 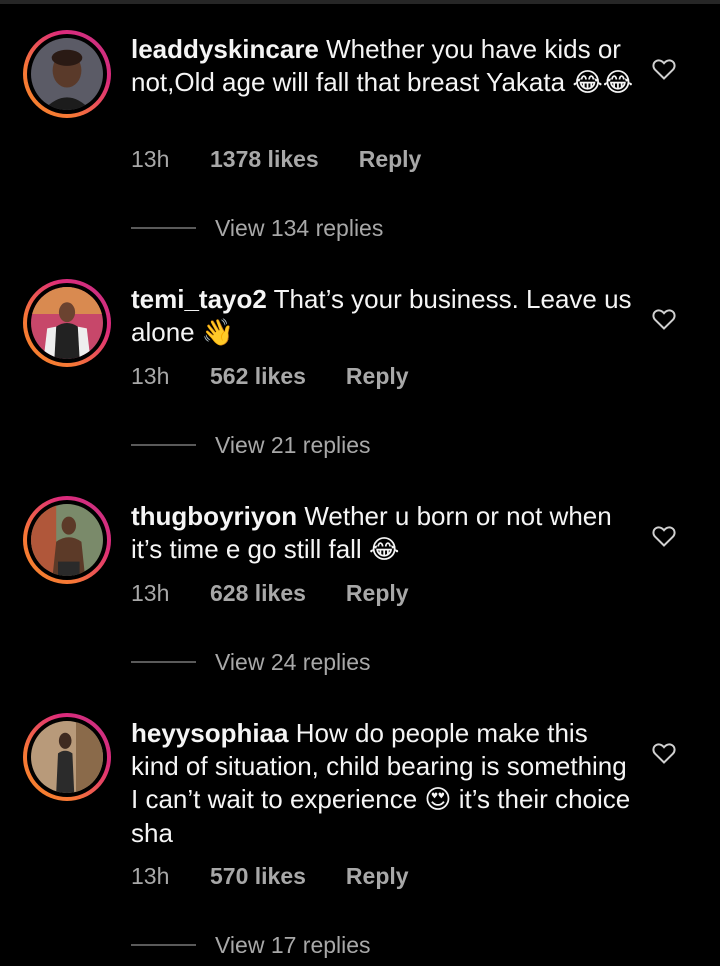 What do you see at coordinates (258, 876) in the screenshot?
I see `comment-likes-count: 570 likes` at bounding box center [258, 876].